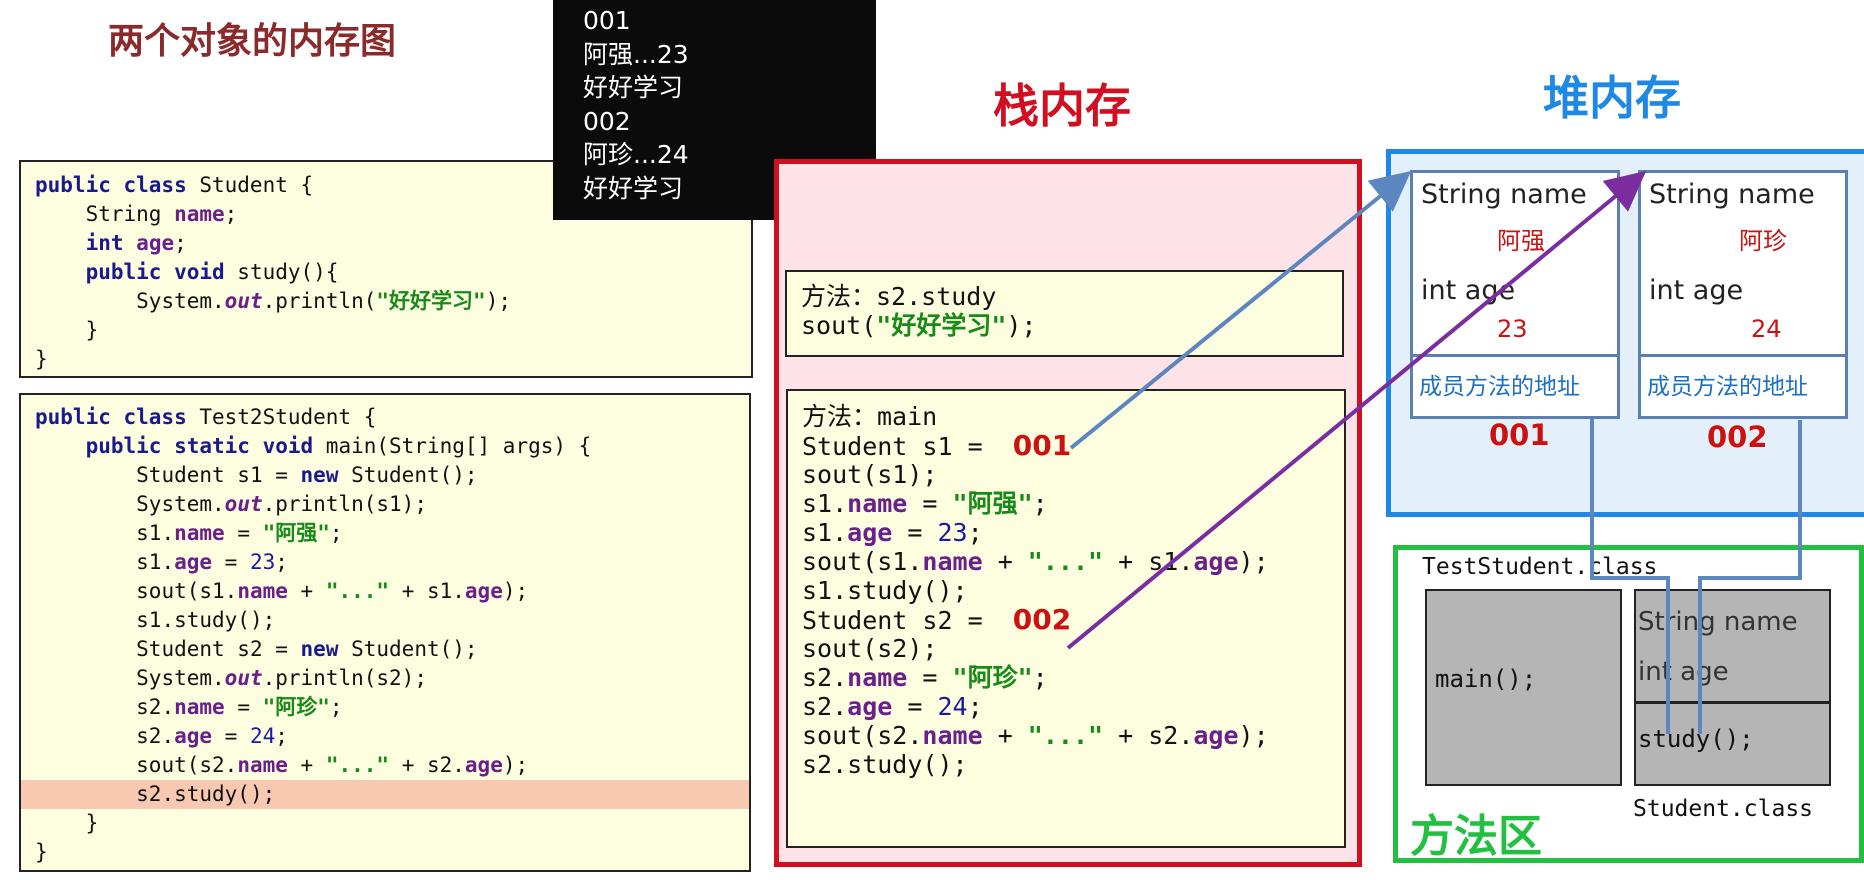  Describe the element at coordinates (1240, 310) in the screenshot. I see `s1-reference-arrow` at that location.